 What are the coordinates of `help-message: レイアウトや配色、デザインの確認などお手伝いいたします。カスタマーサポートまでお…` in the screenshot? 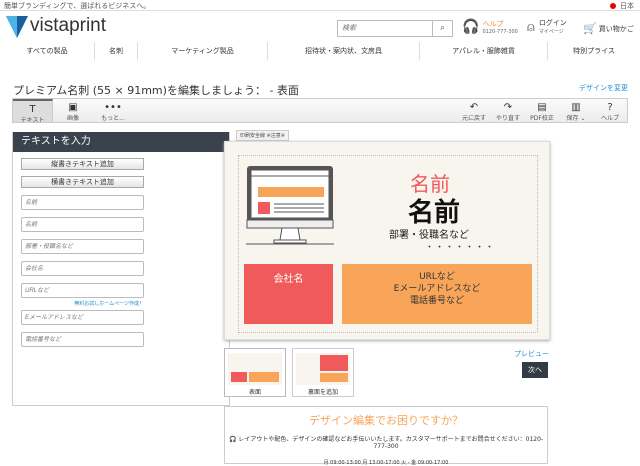 It's located at (391, 443).